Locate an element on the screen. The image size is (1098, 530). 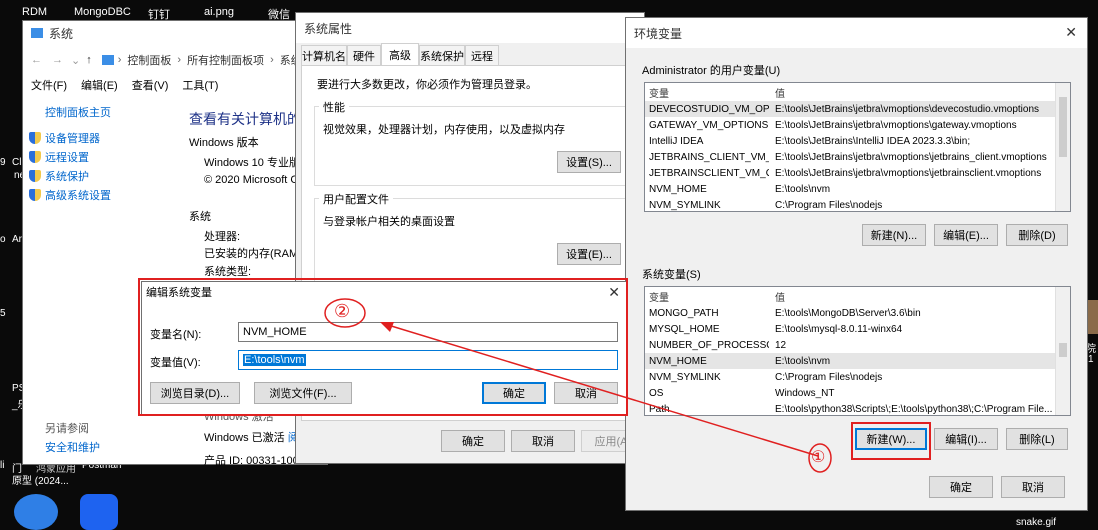
step-1-label: ① is located at coordinates (818, 457).